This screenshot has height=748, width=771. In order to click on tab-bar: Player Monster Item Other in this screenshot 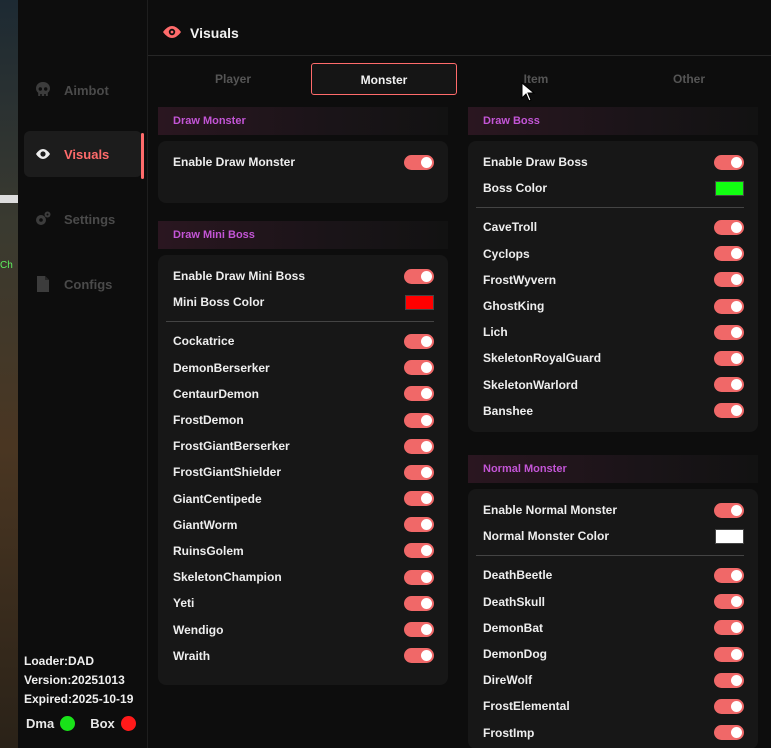, I will do `click(460, 79)`.